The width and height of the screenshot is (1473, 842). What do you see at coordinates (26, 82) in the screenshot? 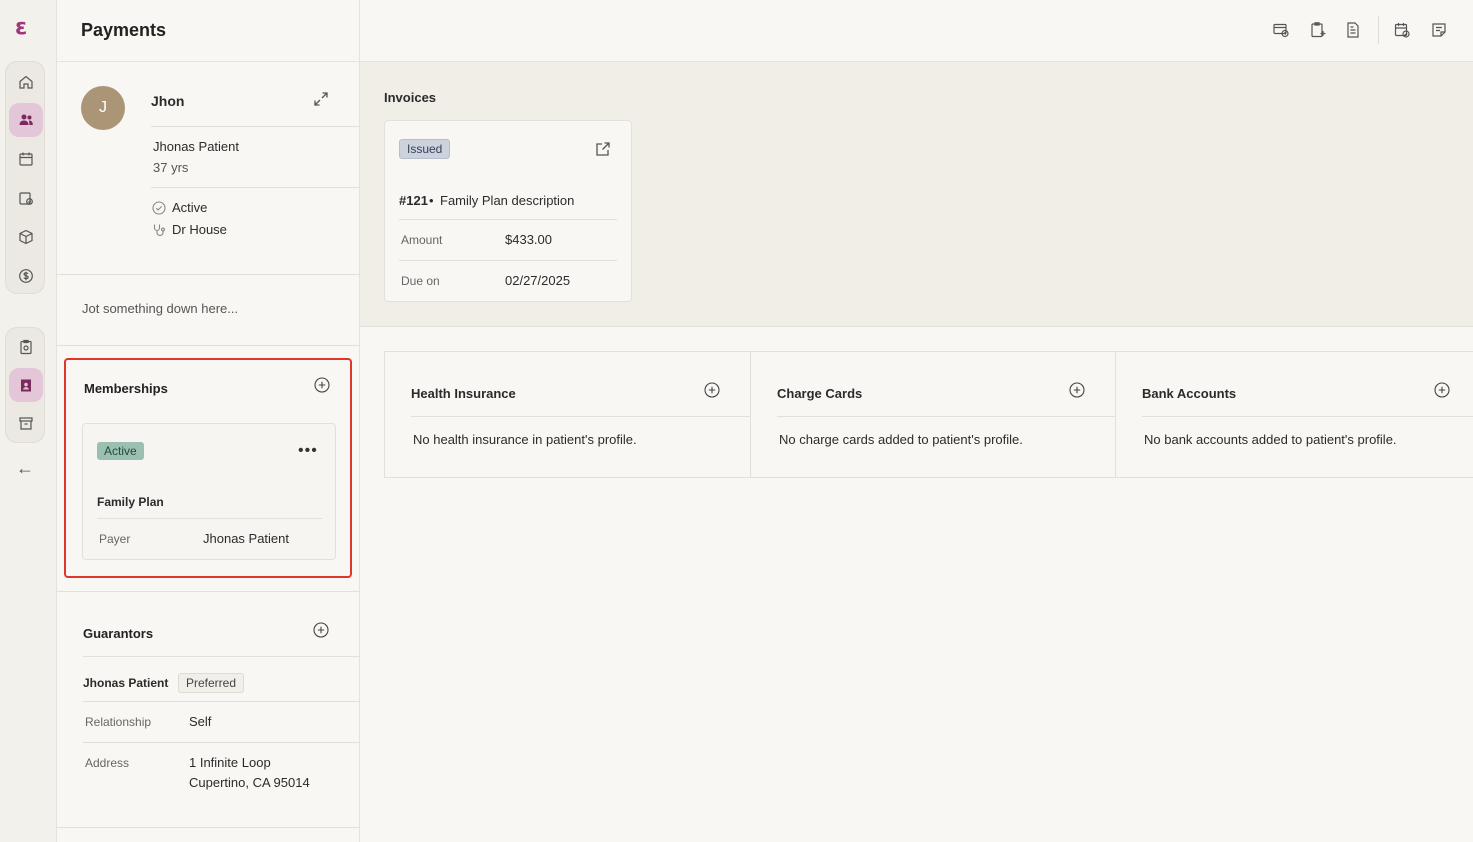
I see `home-icon` at bounding box center [26, 82].